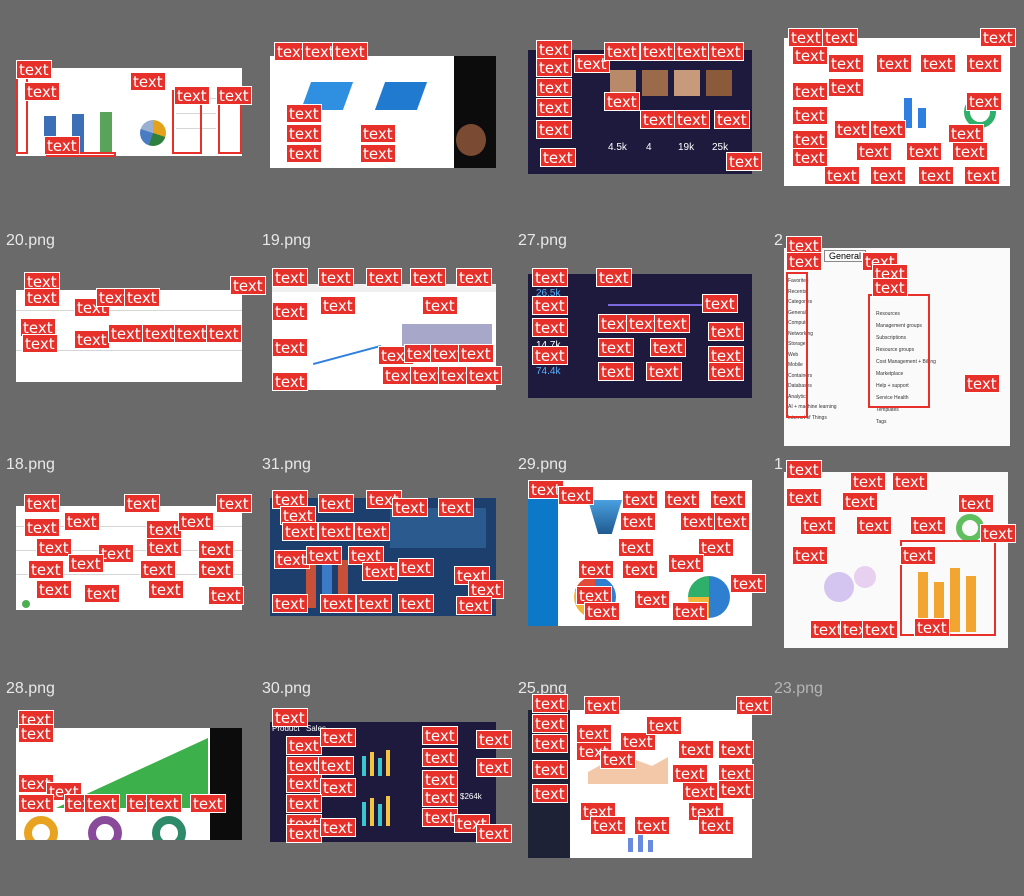 The width and height of the screenshot is (1024, 896). What do you see at coordinates (30, 464) in the screenshot?
I see `cell-label: 18.png` at bounding box center [30, 464].